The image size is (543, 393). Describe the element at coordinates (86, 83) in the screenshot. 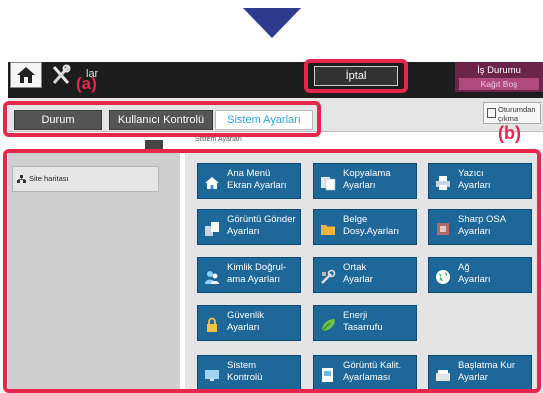

I see `callout-a: (a)` at that location.